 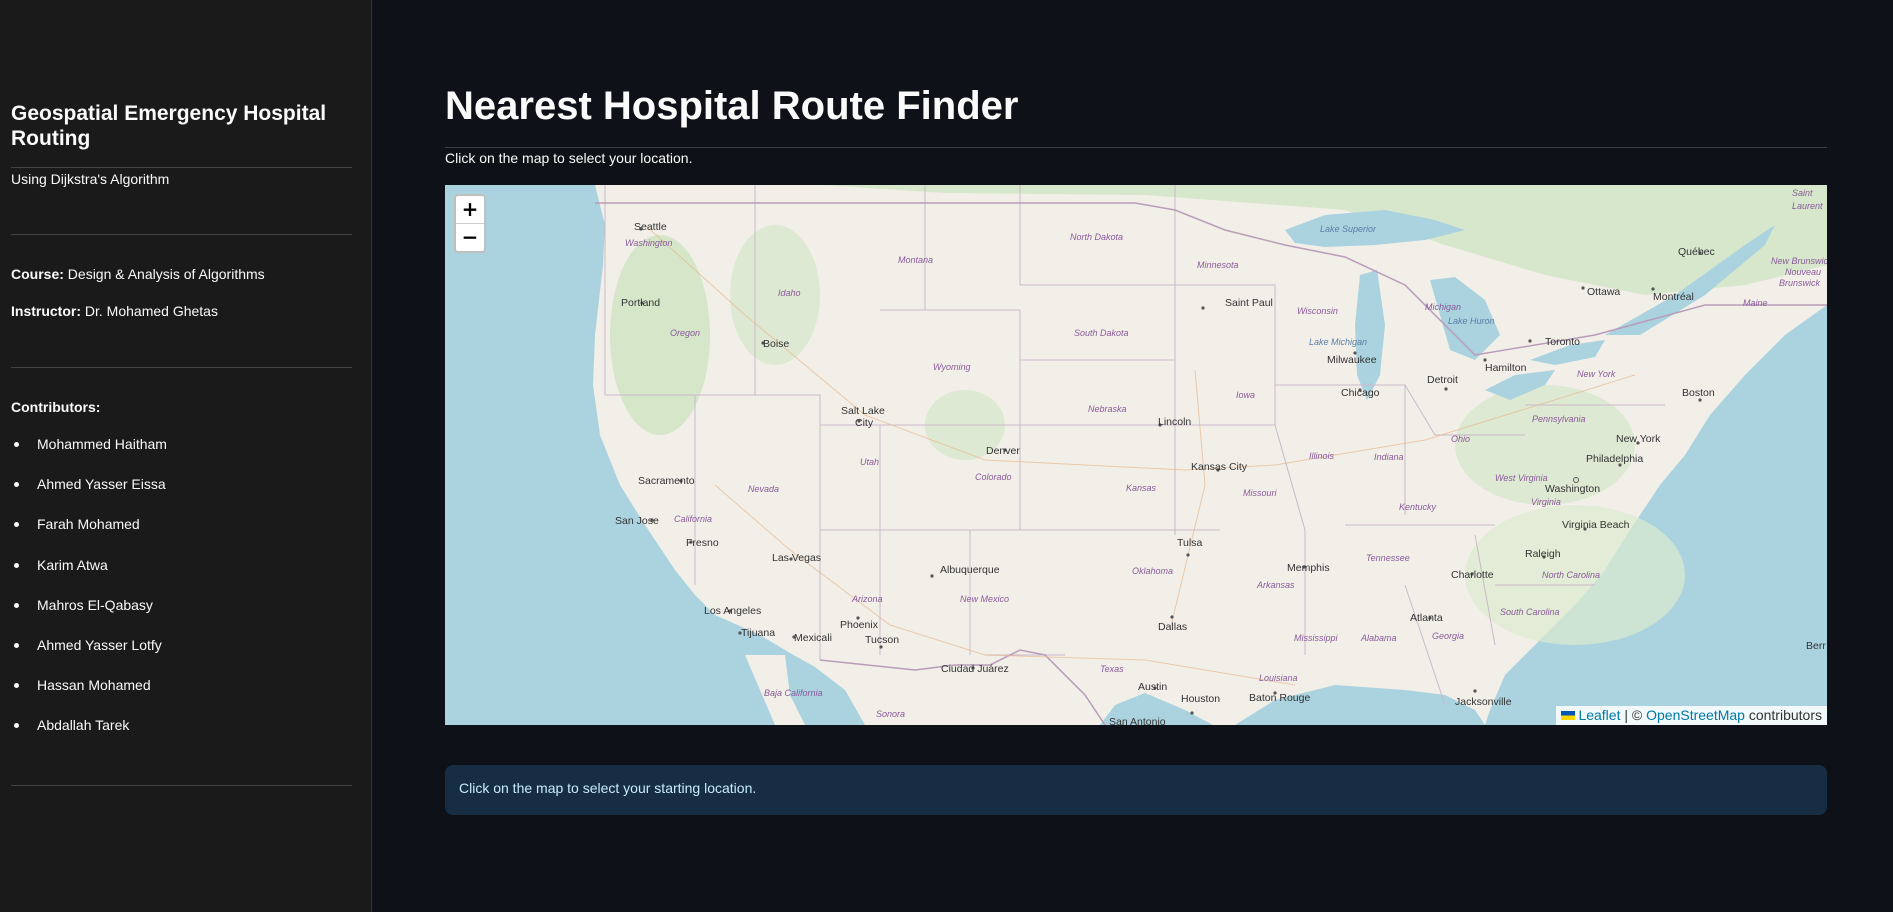 What do you see at coordinates (637, 521) in the screenshot?
I see `city-label: San Jose` at bounding box center [637, 521].